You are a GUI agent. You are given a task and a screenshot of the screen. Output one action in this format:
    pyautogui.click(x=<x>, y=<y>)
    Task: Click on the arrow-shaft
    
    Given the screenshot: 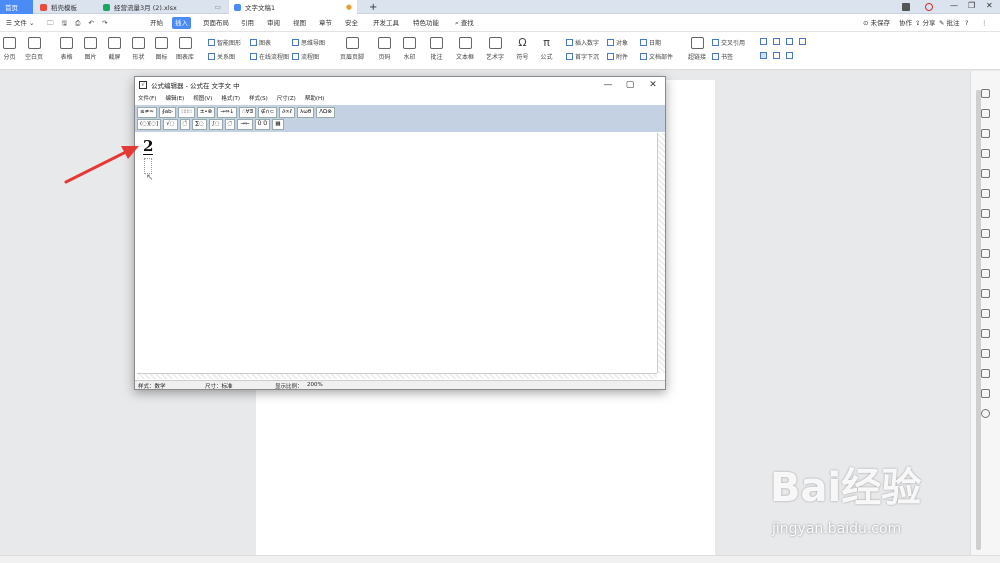 What is the action you would take?
    pyautogui.click(x=97, y=166)
    